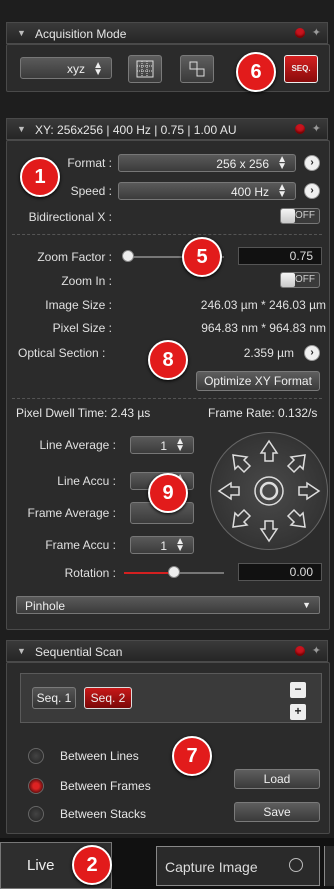  Describe the element at coordinates (90, 573) in the screenshot. I see `rotation-label: Rotation :` at that location.